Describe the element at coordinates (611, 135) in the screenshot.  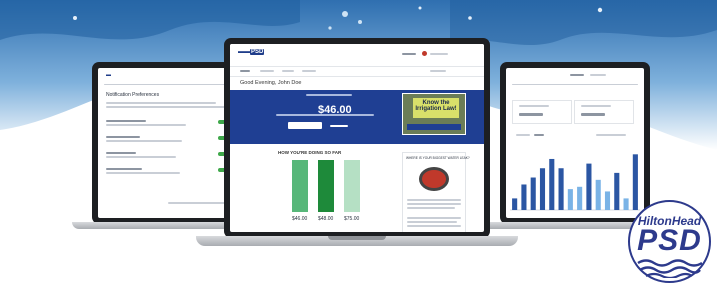
I see `right-chart-legend` at that location.